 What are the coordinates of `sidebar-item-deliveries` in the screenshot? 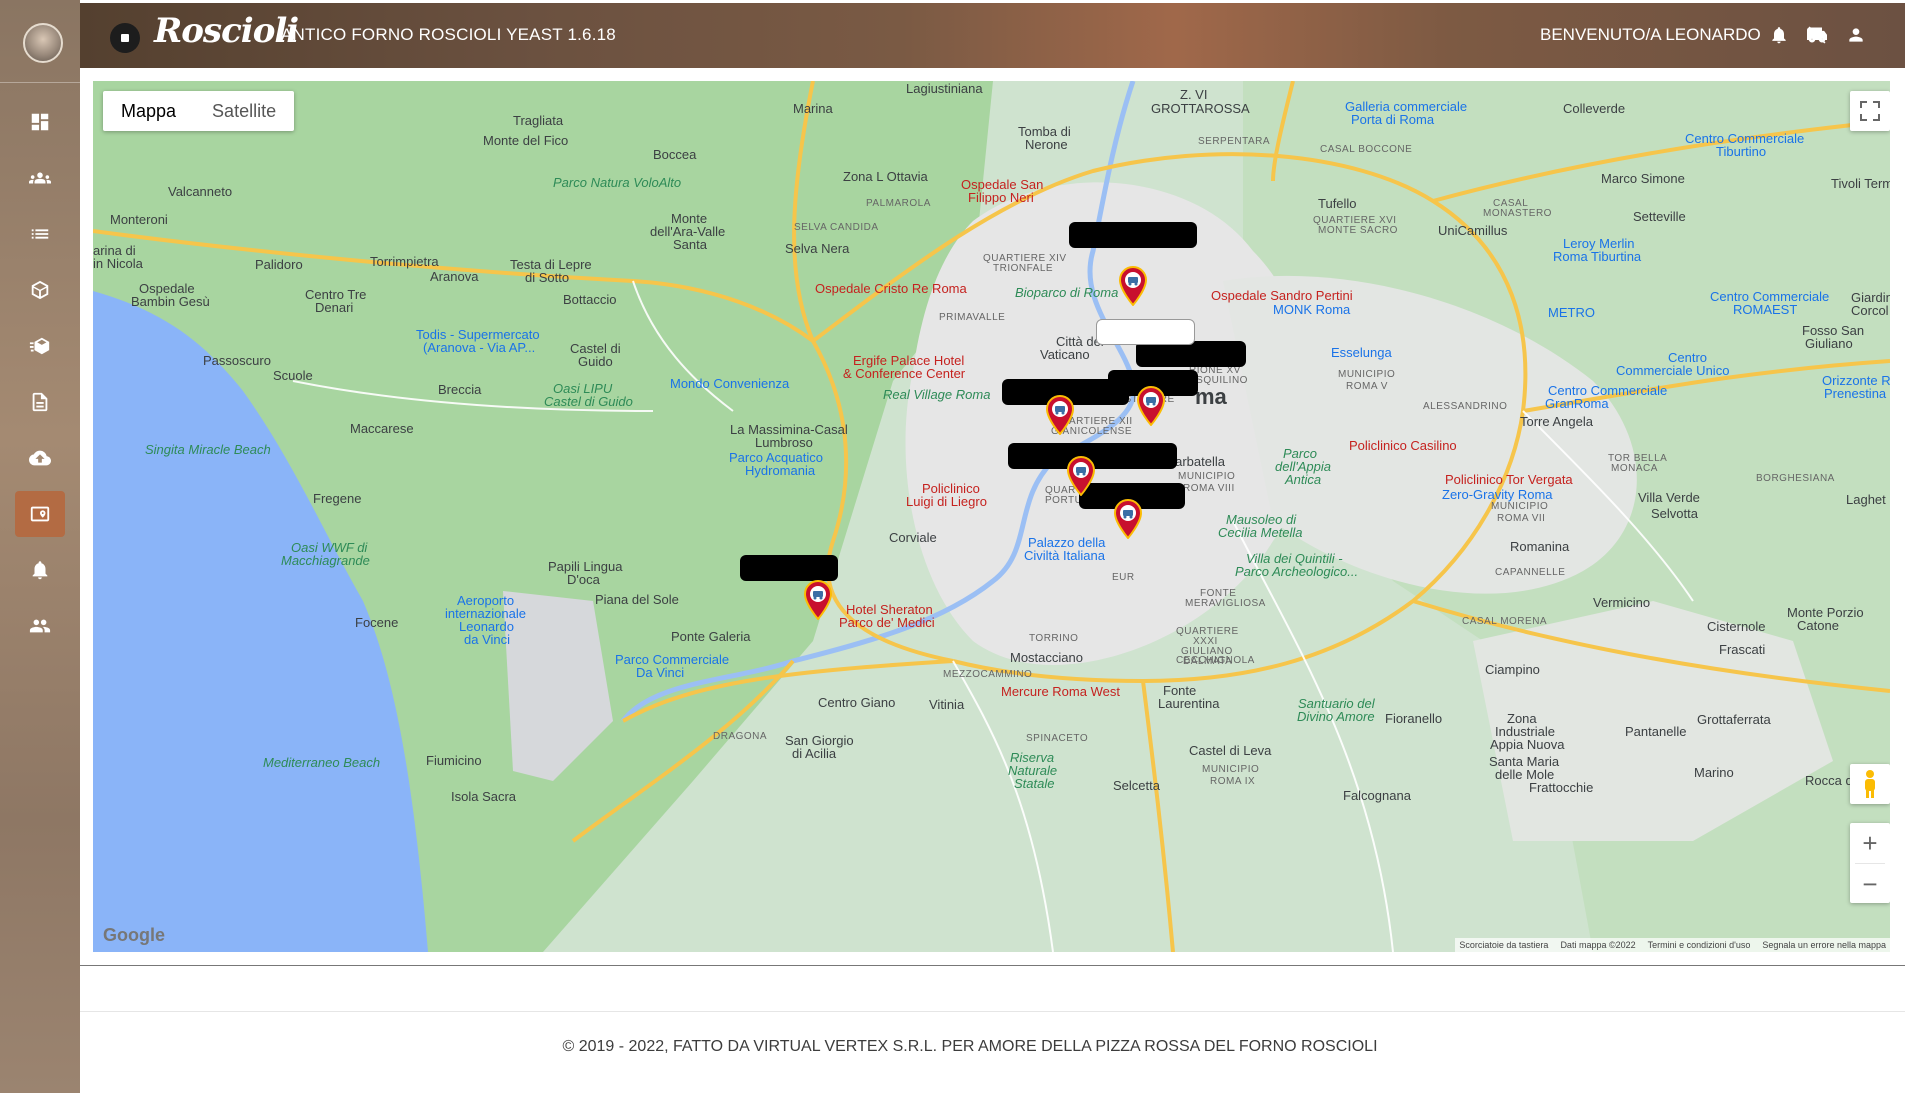 It's located at (40, 346).